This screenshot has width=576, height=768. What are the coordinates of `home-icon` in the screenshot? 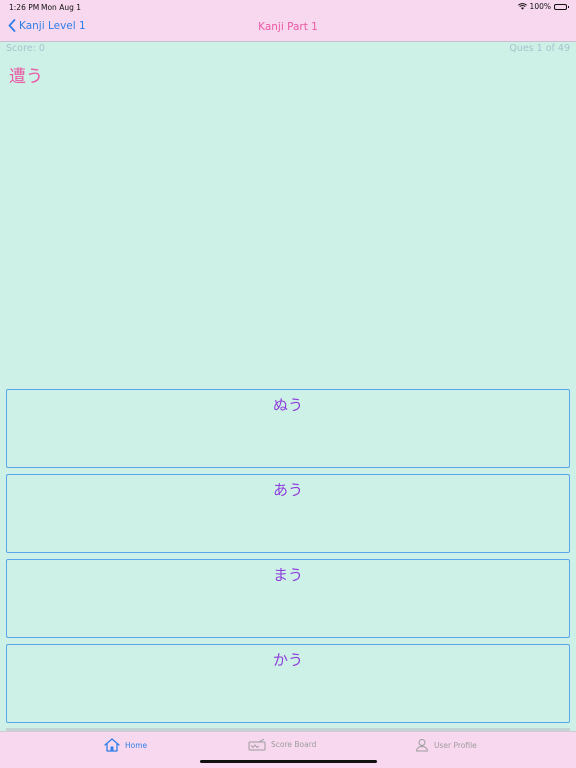 It's located at (112, 745).